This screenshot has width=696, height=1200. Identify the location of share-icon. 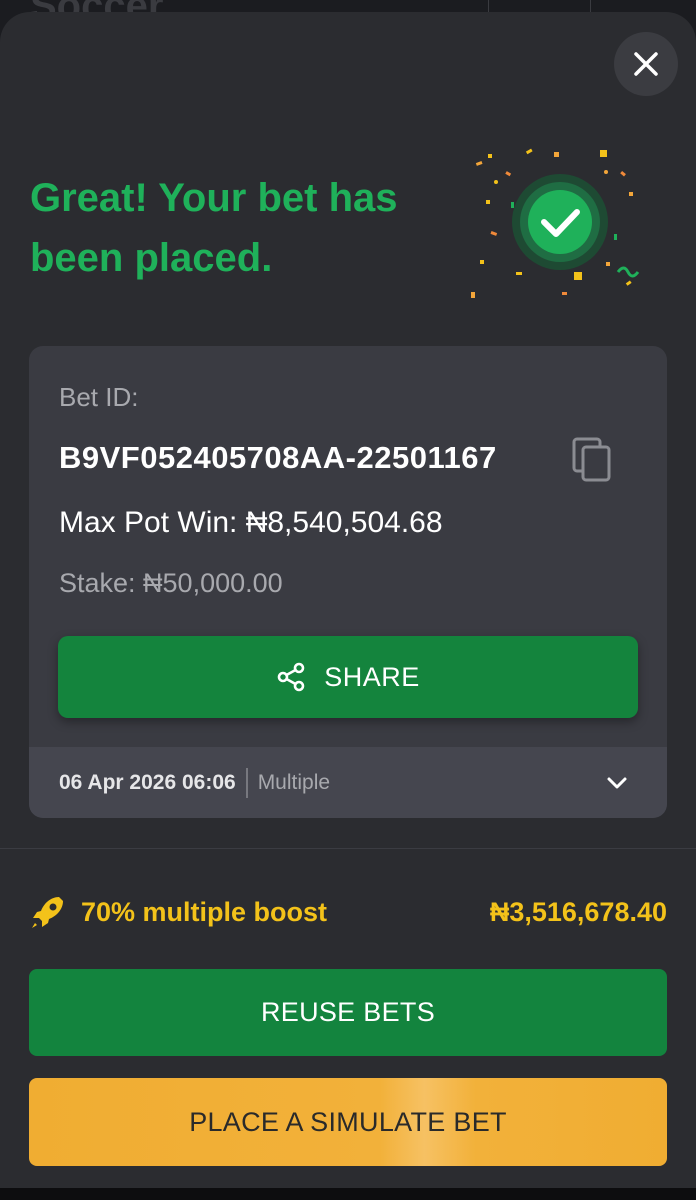
(291, 677).